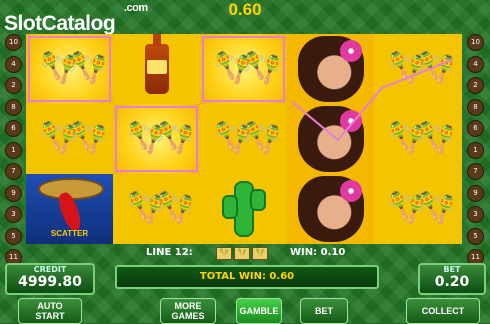  What do you see at coordinates (50, 306) in the screenshot?
I see `auto-start-label-1: AUTO` at bounding box center [50, 306].